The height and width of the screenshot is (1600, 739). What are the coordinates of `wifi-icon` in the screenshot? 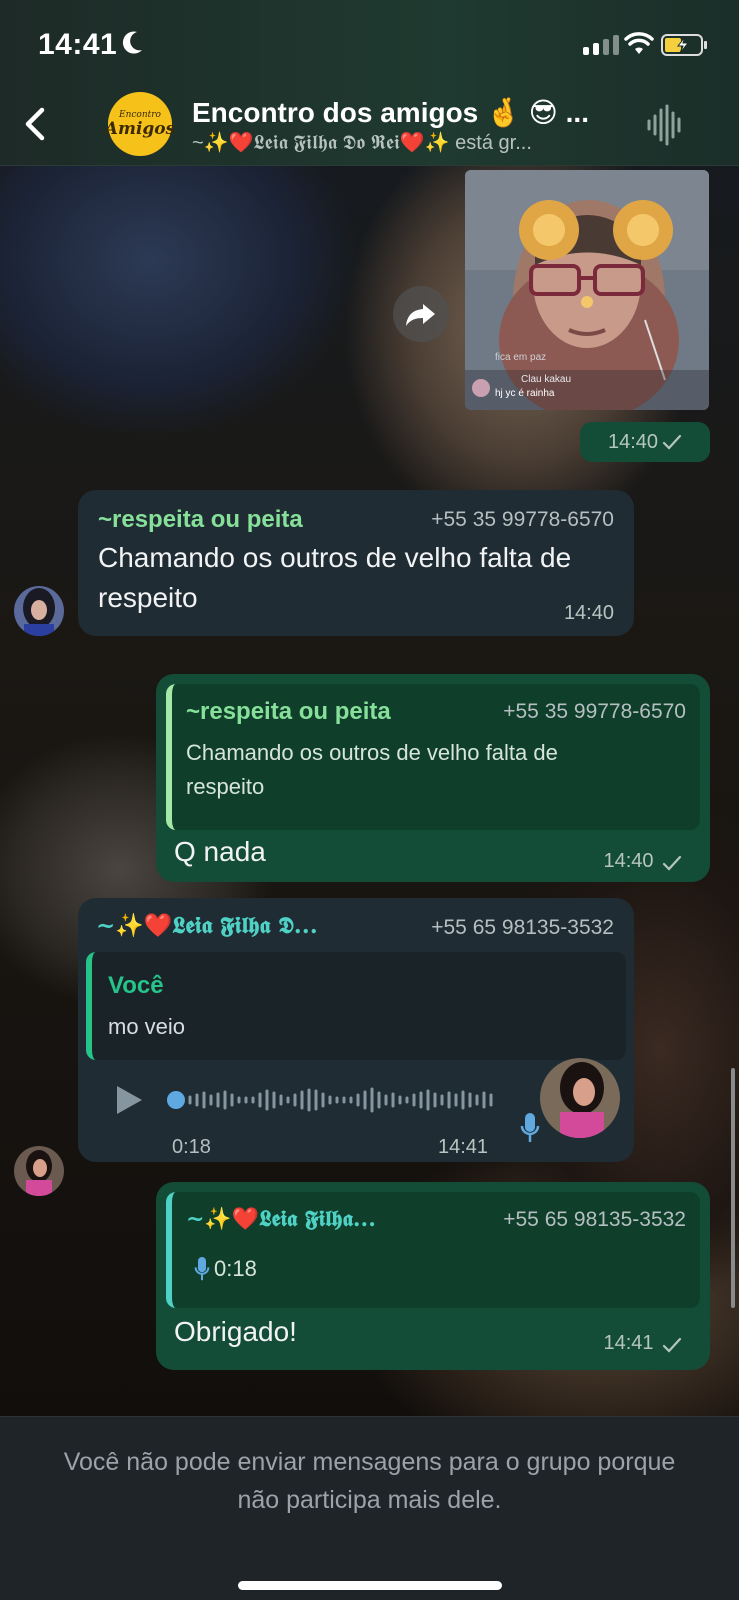 It's located at (639, 43).